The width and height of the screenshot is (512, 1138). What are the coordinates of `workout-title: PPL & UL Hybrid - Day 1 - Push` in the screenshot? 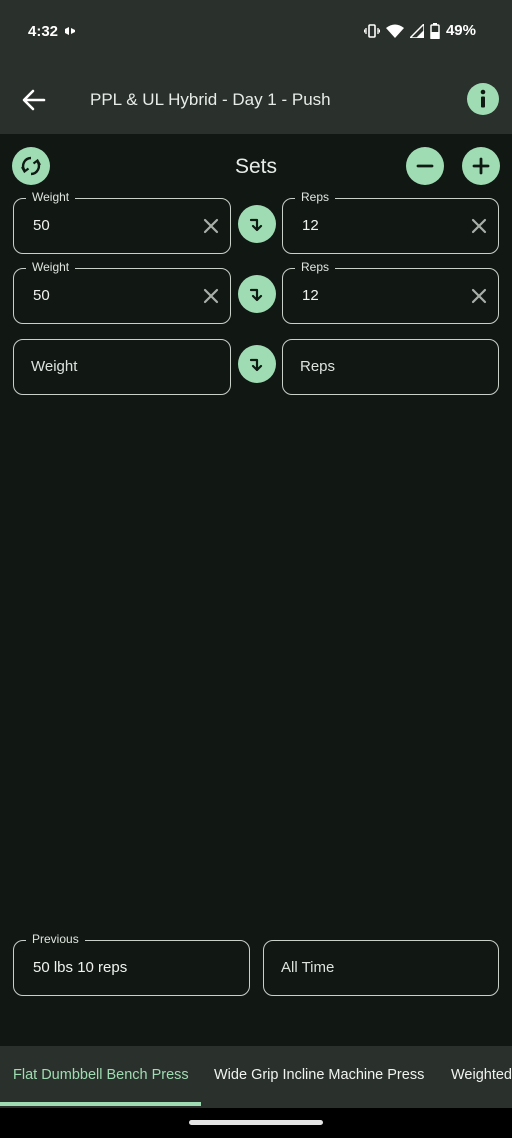 It's located at (210, 99).